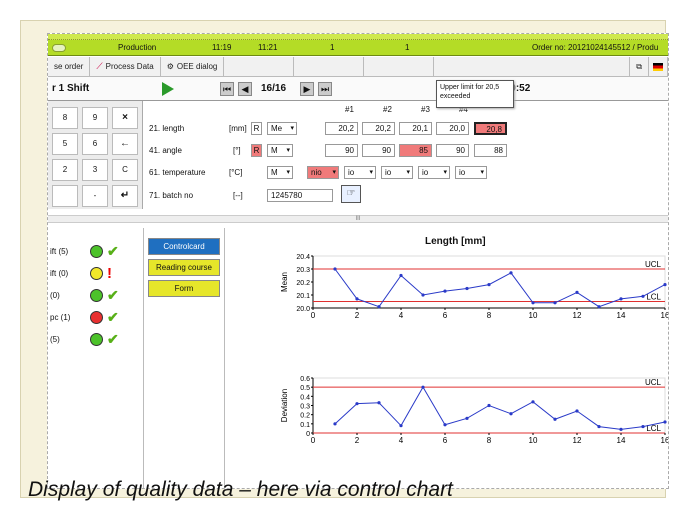 The image size is (686, 518). Describe the element at coordinates (168, 89) in the screenshot. I see `play-icon` at that location.